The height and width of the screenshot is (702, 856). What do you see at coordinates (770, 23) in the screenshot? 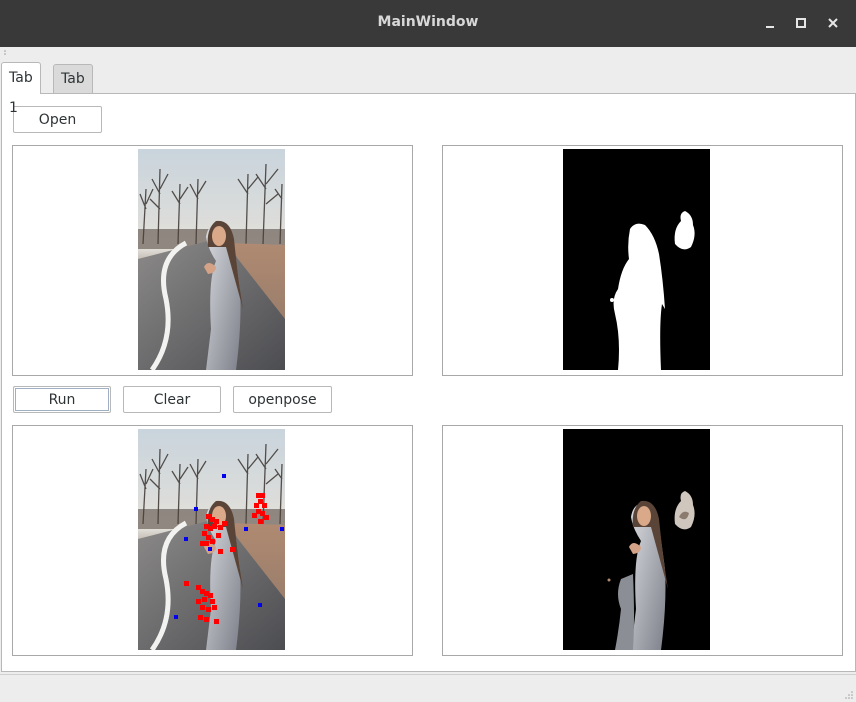
I see `minimize-icon` at bounding box center [770, 23].